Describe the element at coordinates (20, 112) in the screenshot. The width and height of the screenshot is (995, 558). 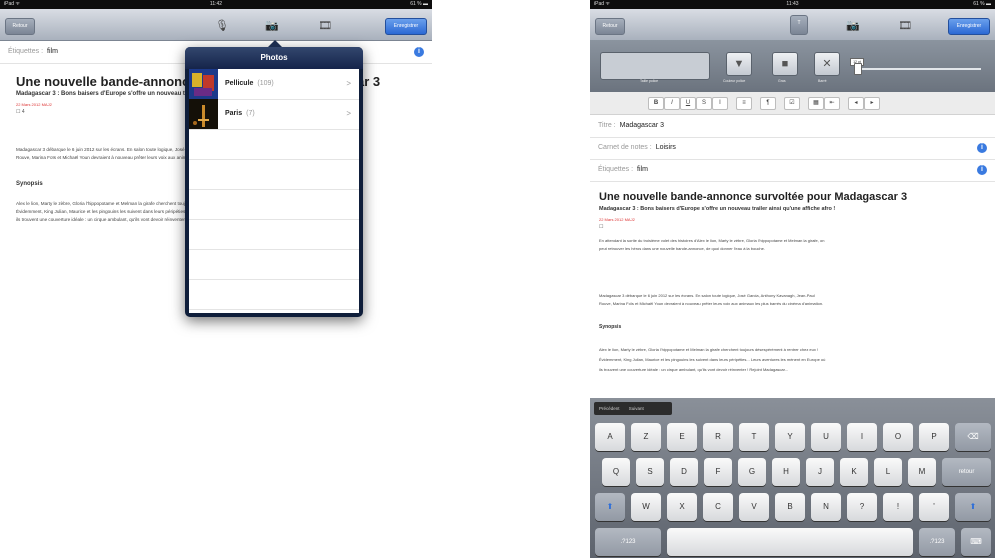
I see `article-meta: ☐ 4` at that location.